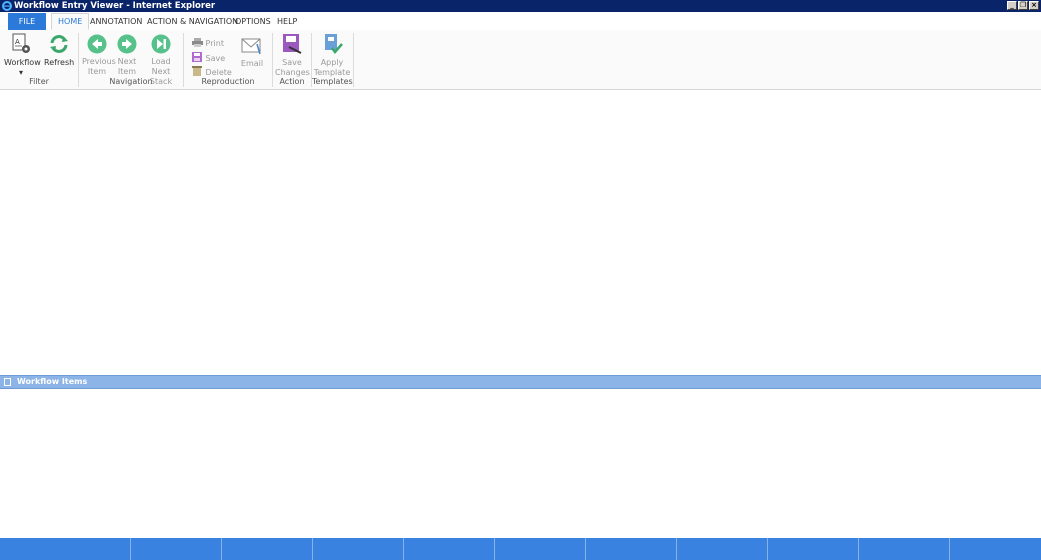  What do you see at coordinates (197, 71) in the screenshot?
I see `trash-icon` at bounding box center [197, 71].